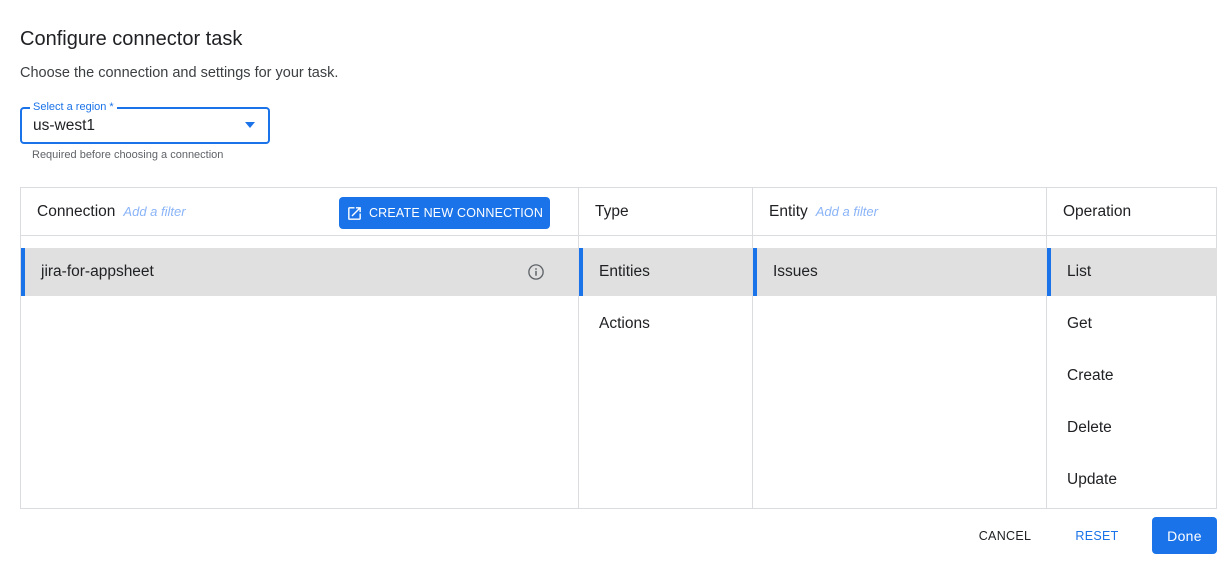  I want to click on operation-item-label: List, so click(1079, 271).